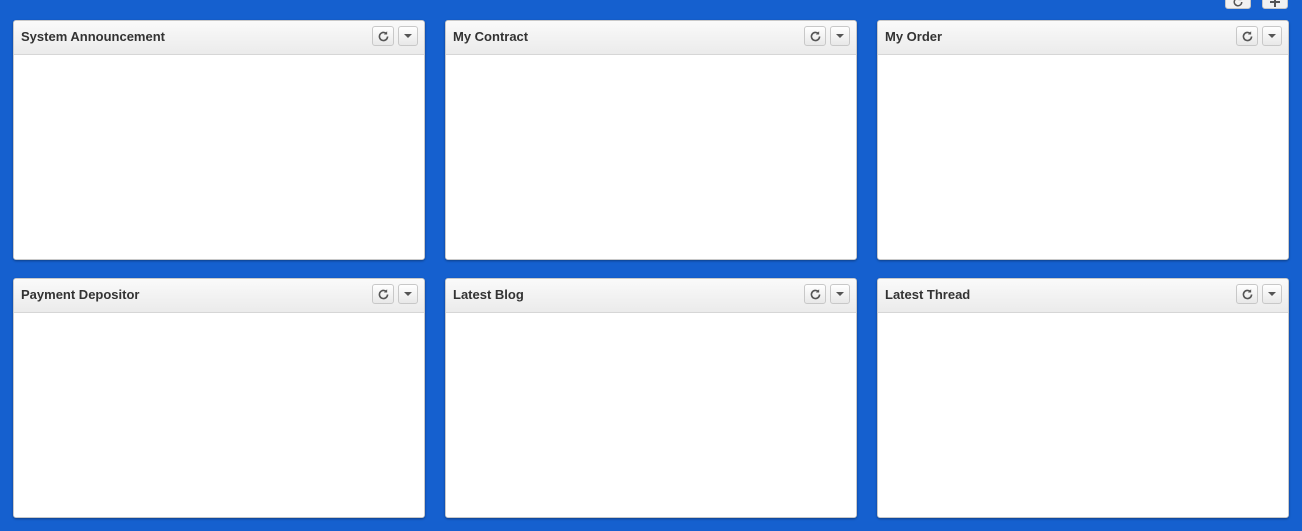 The width and height of the screenshot is (1302, 531). What do you see at coordinates (1083, 38) in the screenshot?
I see `widget-header: My Order` at bounding box center [1083, 38].